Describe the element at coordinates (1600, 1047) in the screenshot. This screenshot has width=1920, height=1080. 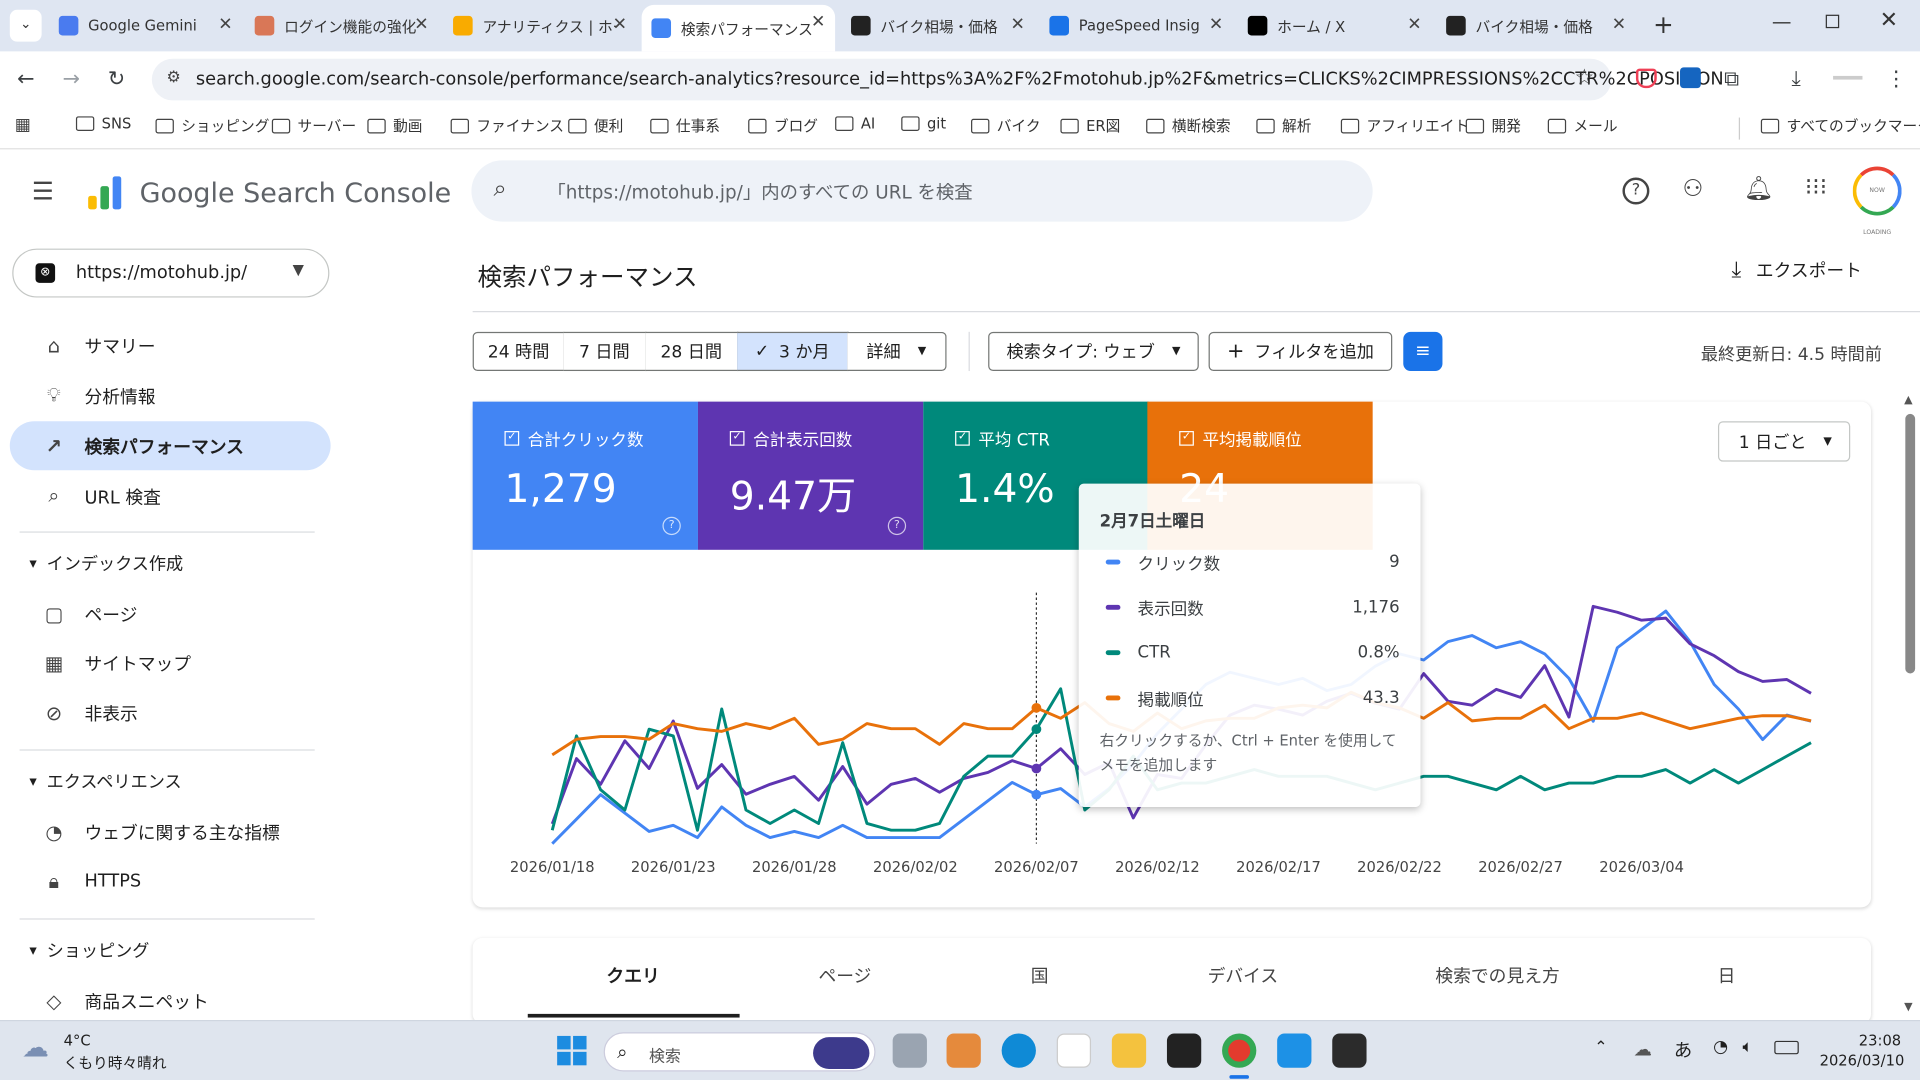
I see `tray-chevron-icon: ⌃` at that location.